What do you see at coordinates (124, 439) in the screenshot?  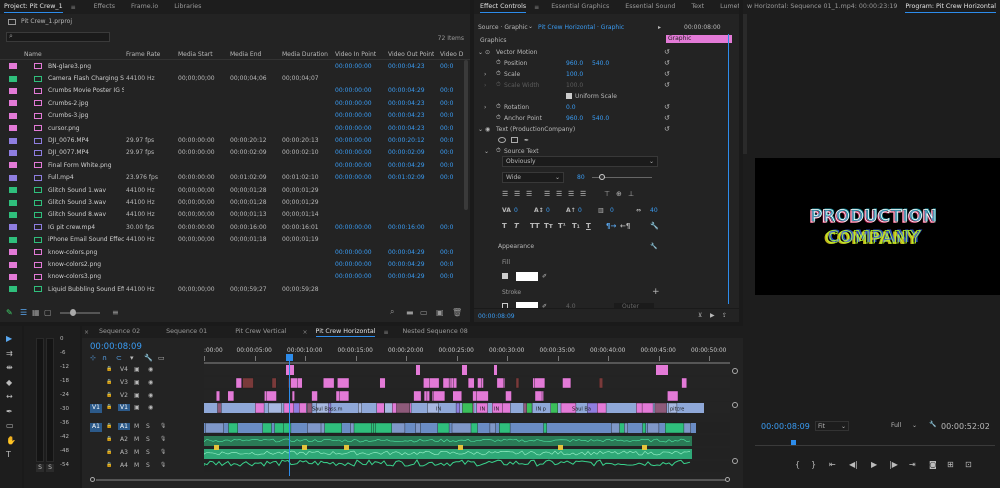 I see `track-label: A2` at bounding box center [124, 439].